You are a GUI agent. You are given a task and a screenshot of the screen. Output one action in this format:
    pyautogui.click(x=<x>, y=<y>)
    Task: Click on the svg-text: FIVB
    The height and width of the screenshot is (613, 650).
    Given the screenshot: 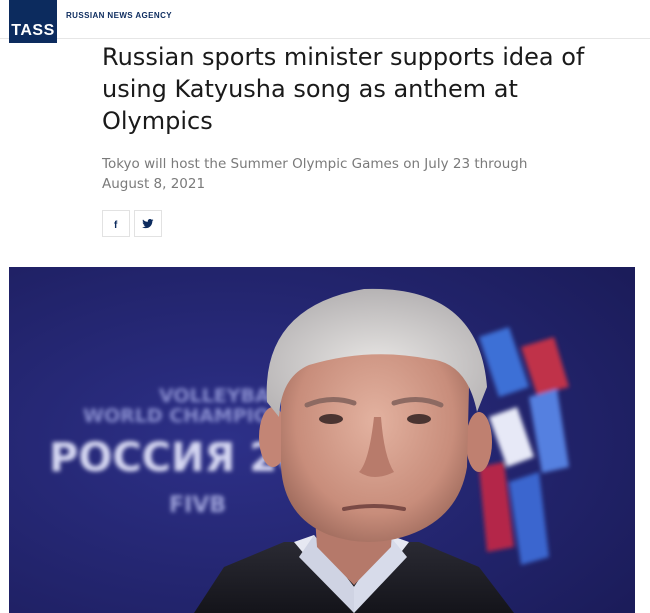 What is the action you would take?
    pyautogui.click(x=197, y=505)
    